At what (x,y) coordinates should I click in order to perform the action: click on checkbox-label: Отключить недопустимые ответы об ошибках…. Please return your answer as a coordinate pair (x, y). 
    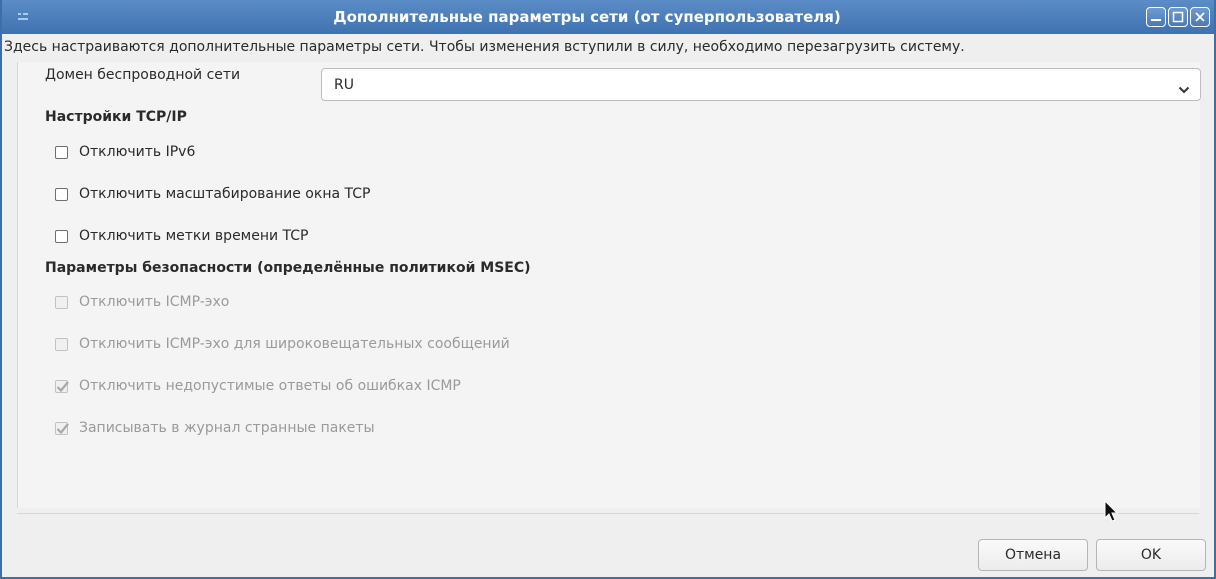
    Looking at the image, I should click on (270, 386).